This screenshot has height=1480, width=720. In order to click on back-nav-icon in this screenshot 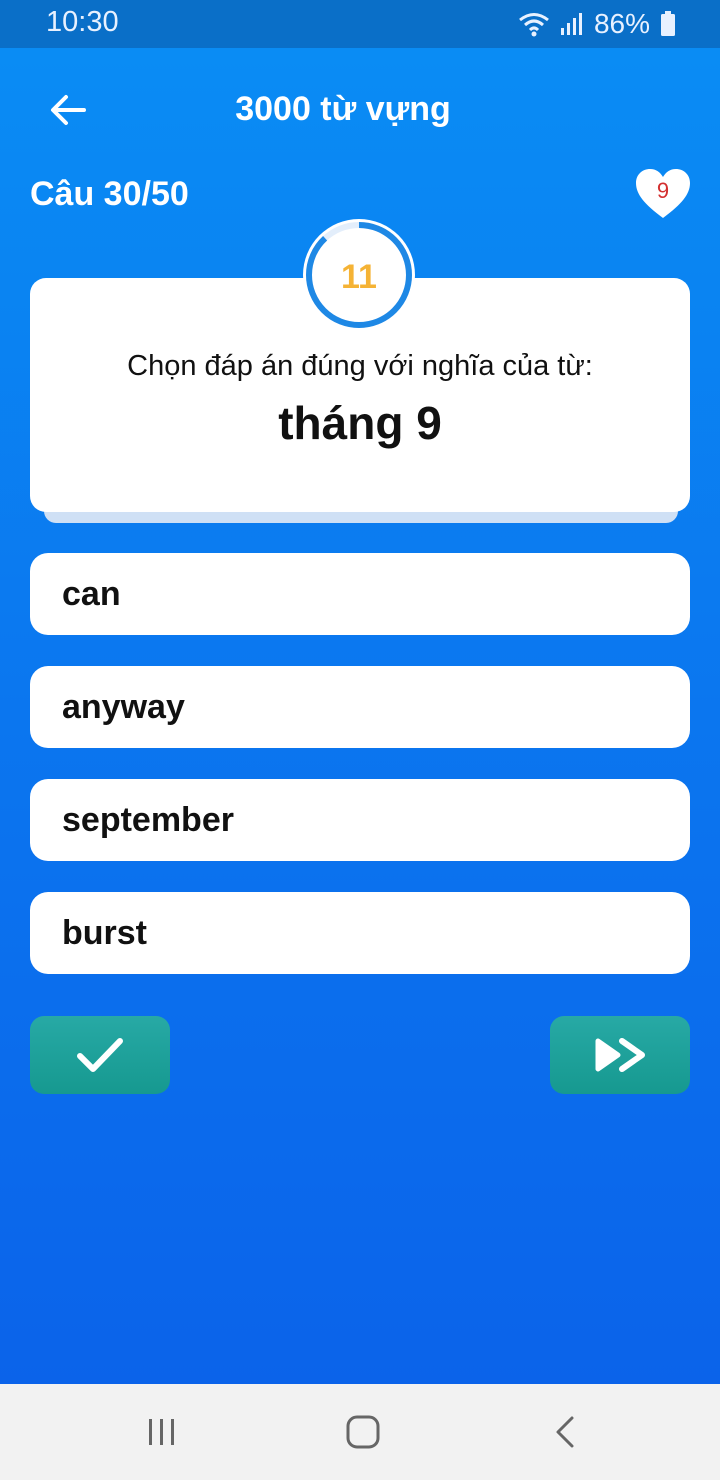, I will do `click(565, 1432)`.